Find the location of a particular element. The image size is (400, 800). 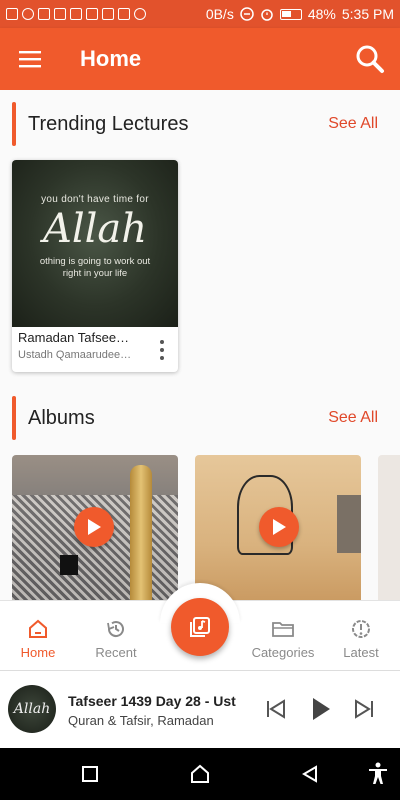

photo-icon is located at coordinates (12, 14).